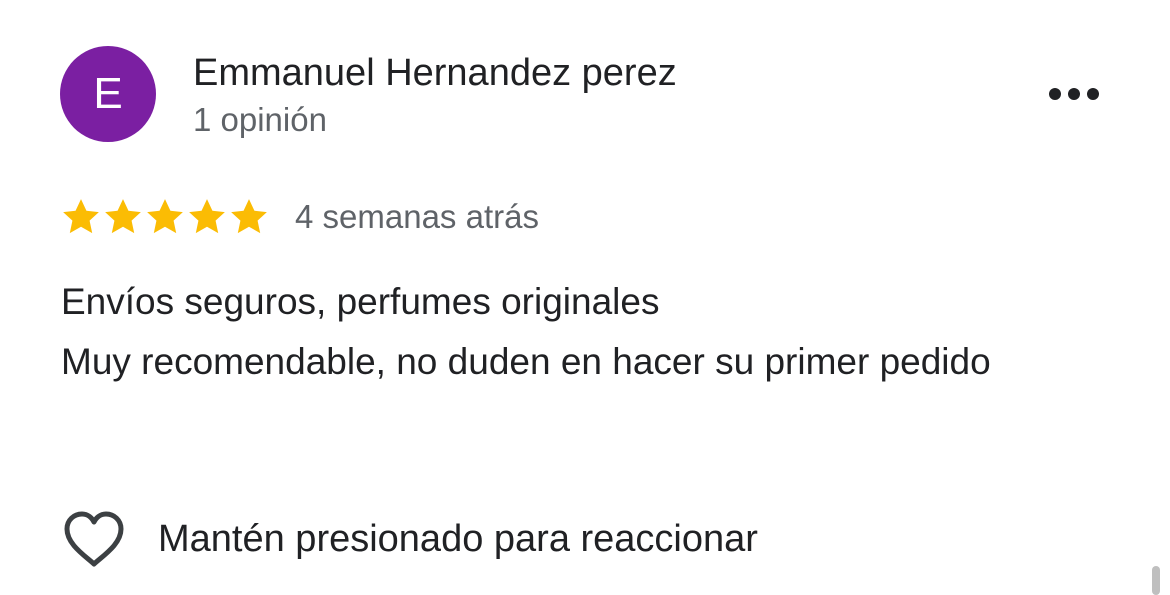  I want to click on review-text-line: Envíos seguros, perfumes originales, so click(360, 301).